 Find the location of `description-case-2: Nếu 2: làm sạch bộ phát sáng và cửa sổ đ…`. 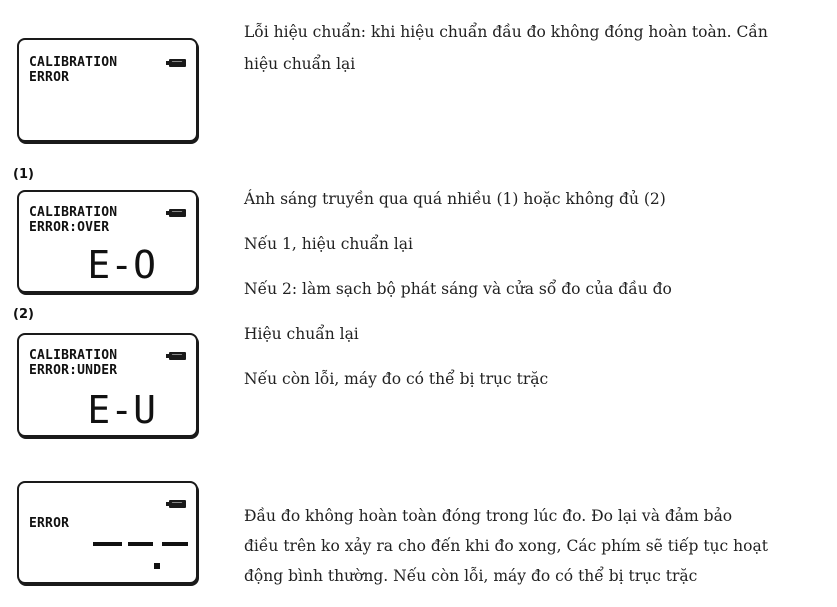

description-case-2: Nếu 2: làm sạch bộ phát sáng và cửa sổ đ… is located at coordinates (458, 289).